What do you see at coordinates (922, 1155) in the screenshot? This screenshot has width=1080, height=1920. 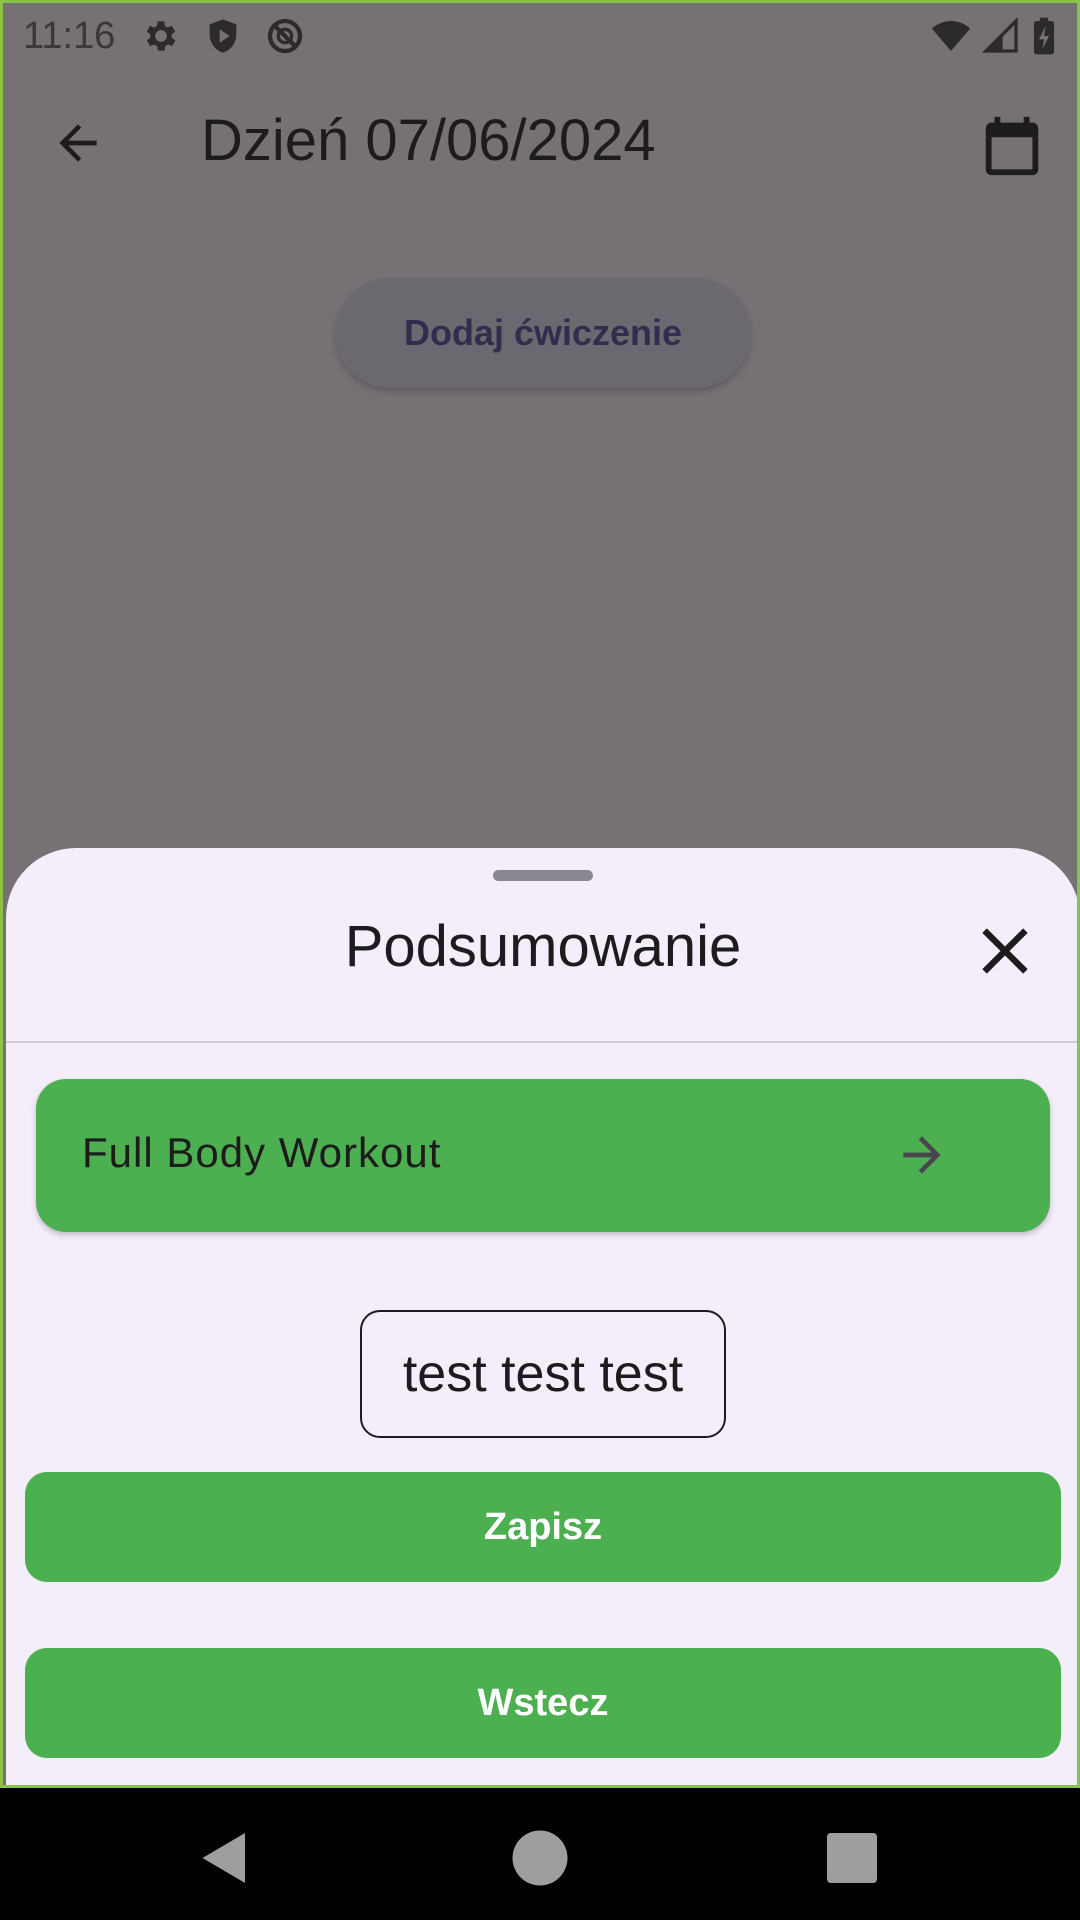 I see `arrow-right-icon` at bounding box center [922, 1155].